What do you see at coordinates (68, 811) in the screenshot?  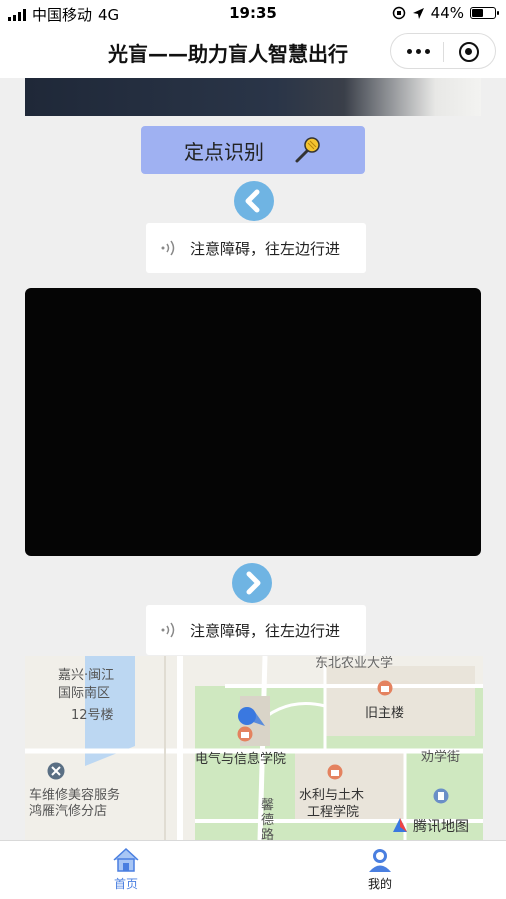 I see `map-label: 鸿雁汽修分店` at bounding box center [68, 811].